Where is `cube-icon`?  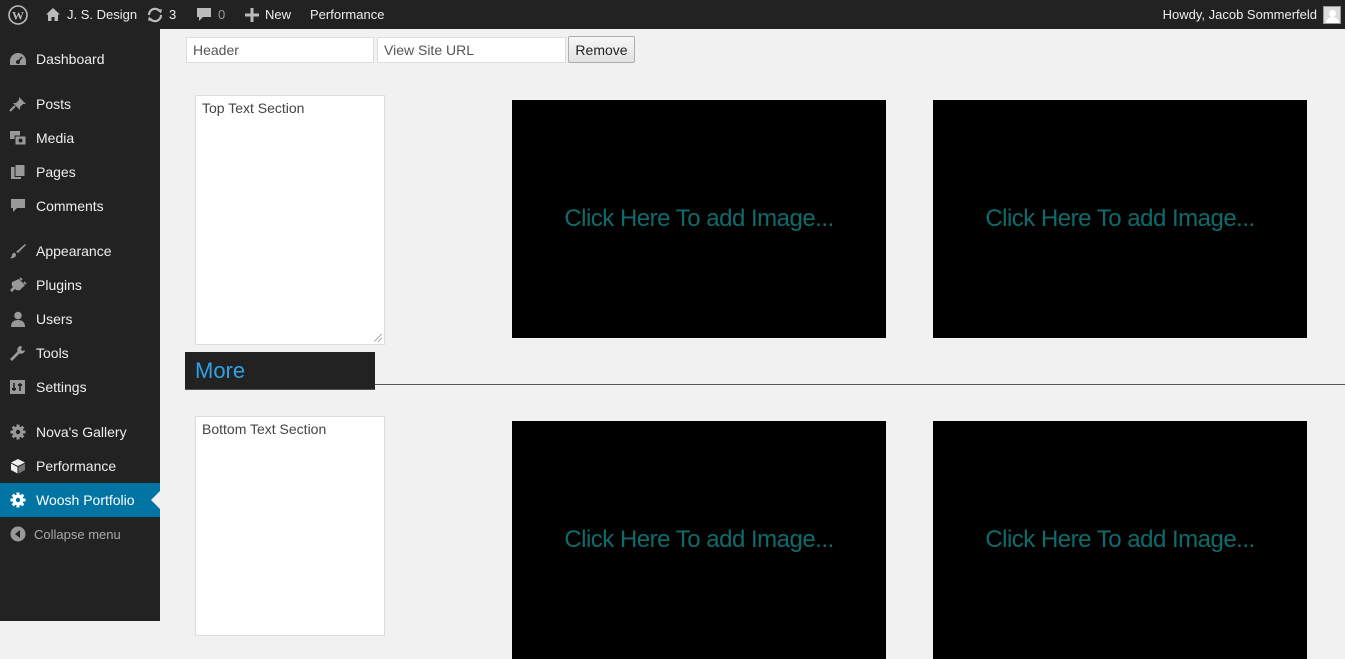 cube-icon is located at coordinates (18, 466).